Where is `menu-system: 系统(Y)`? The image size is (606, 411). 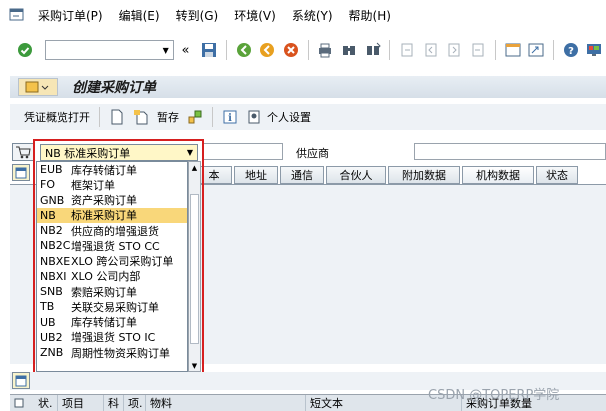
menu-system: 系统(Y) is located at coordinates (312, 15).